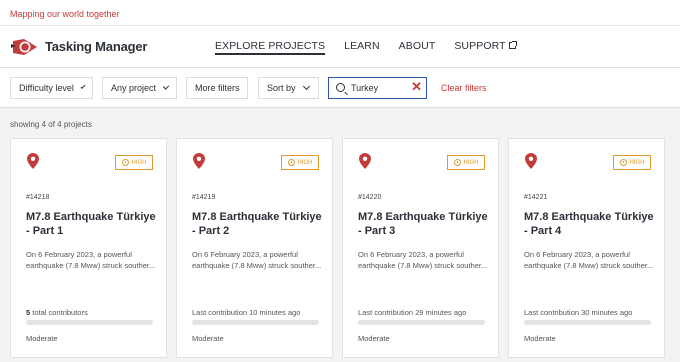 This screenshot has width=680, height=362. I want to click on more-filters-label: More filters, so click(217, 88).